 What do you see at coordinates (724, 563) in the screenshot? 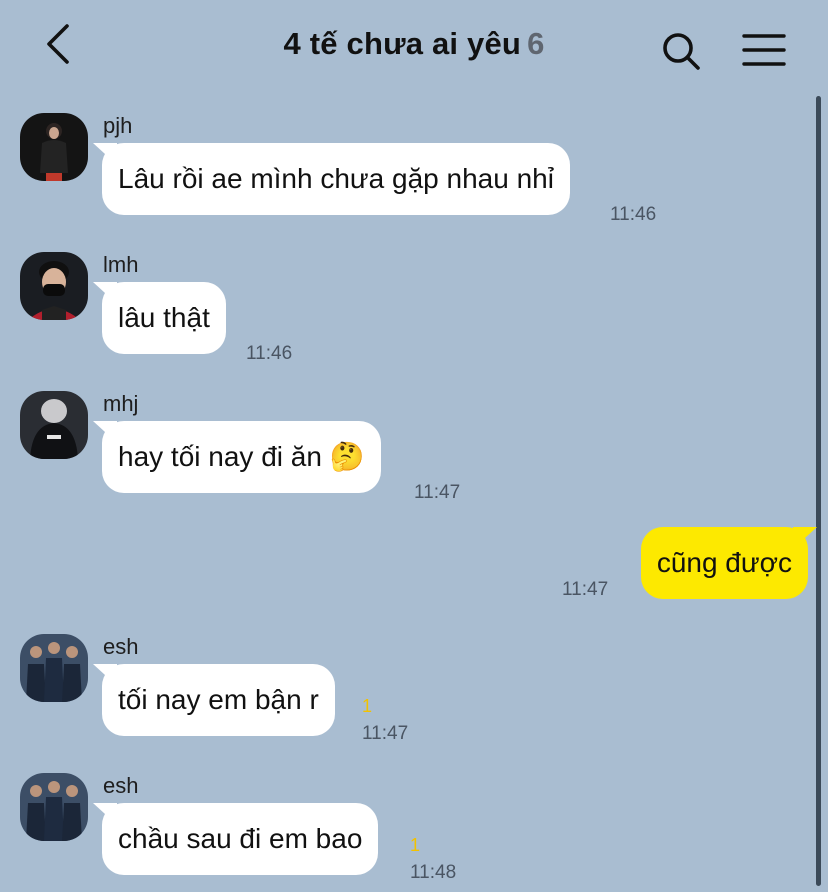
I see `outgoing-message-bubble: cũng được` at bounding box center [724, 563].